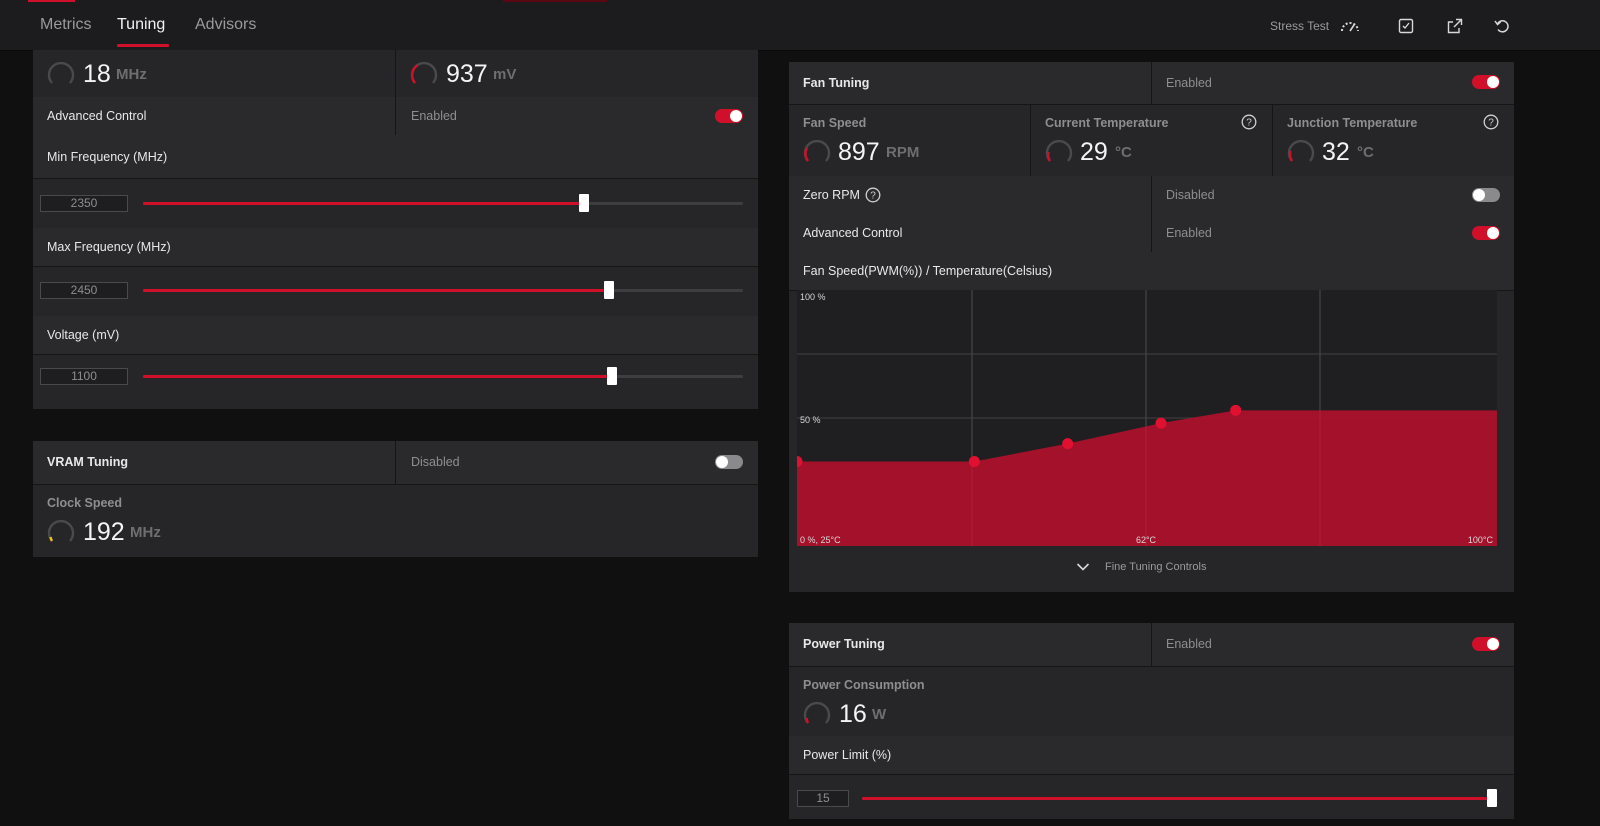  What do you see at coordinates (844, 644) in the screenshot?
I see `power-title: Power Tuning` at bounding box center [844, 644].